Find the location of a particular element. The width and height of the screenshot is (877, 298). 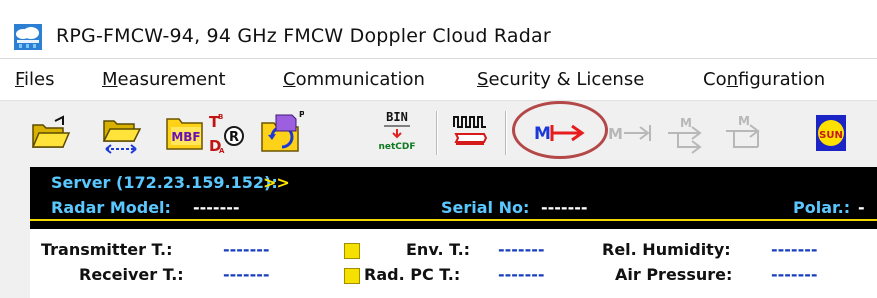

serial-label: Serial No: is located at coordinates (485, 207).